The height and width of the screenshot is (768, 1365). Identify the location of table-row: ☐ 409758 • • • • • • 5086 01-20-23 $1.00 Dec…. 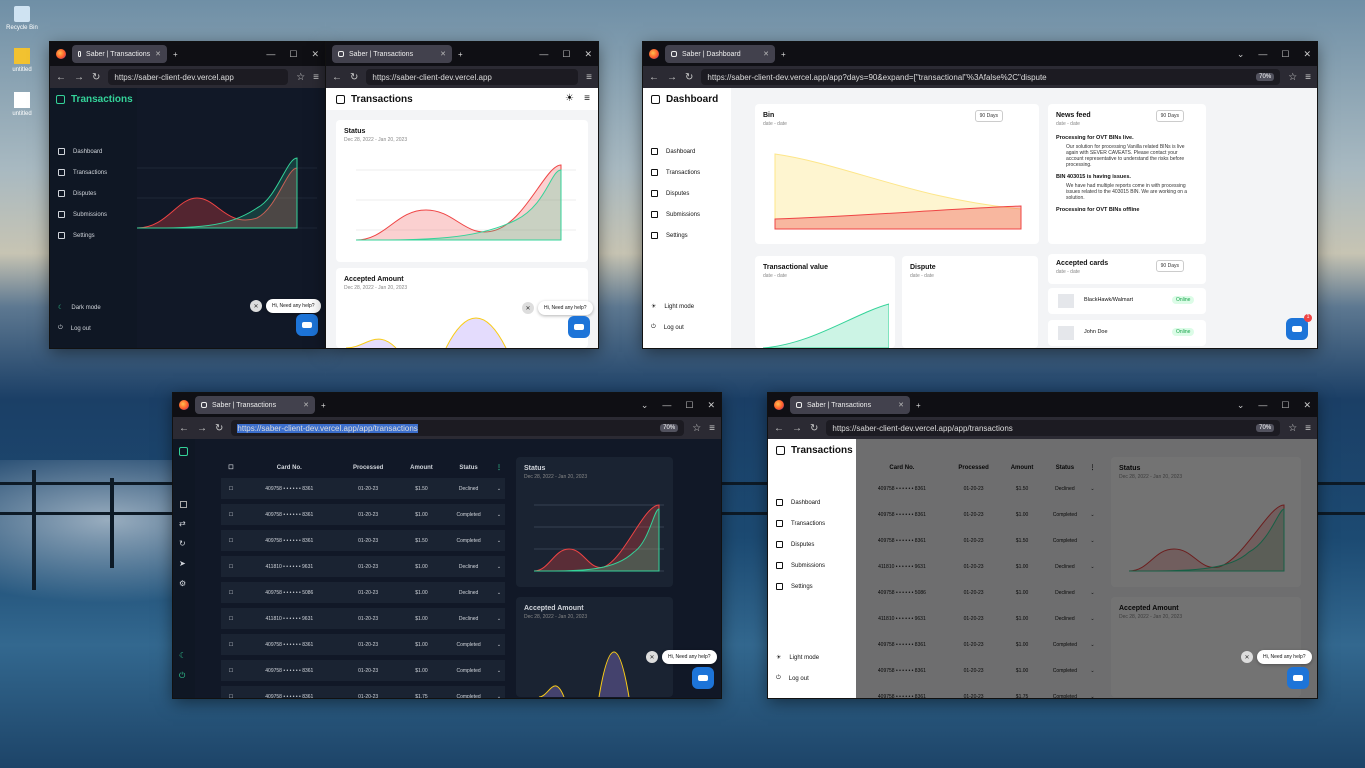
(363, 592).